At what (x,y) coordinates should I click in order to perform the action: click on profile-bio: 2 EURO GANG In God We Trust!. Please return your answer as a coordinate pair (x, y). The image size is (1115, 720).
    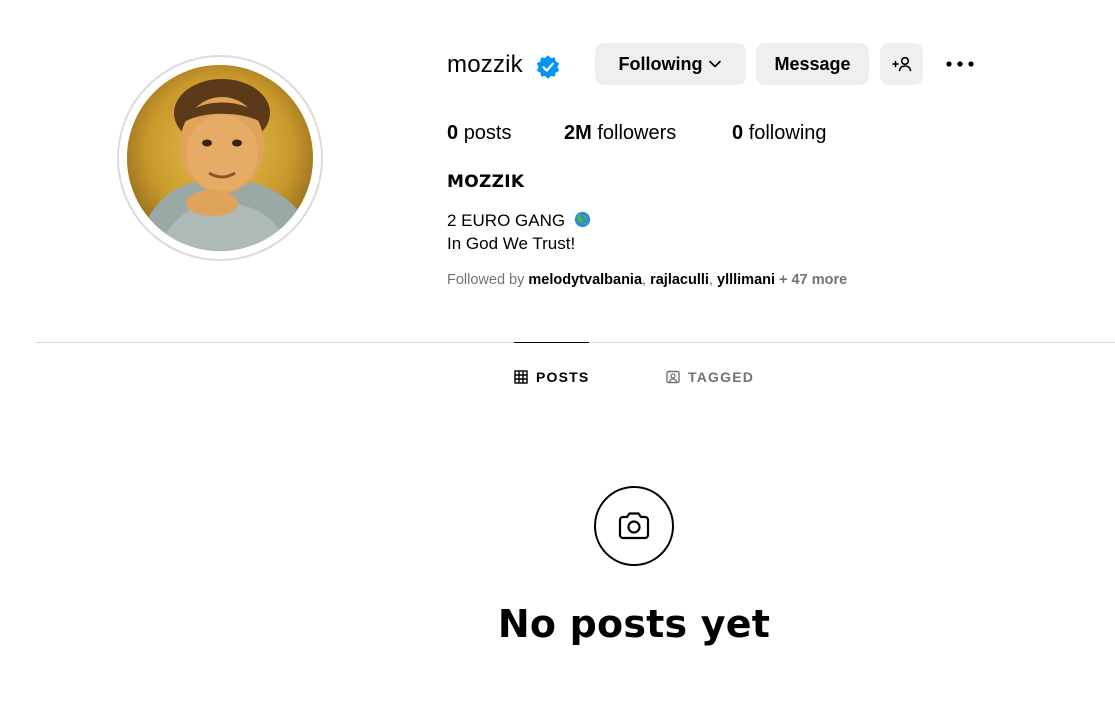
    Looking at the image, I should click on (519, 232).